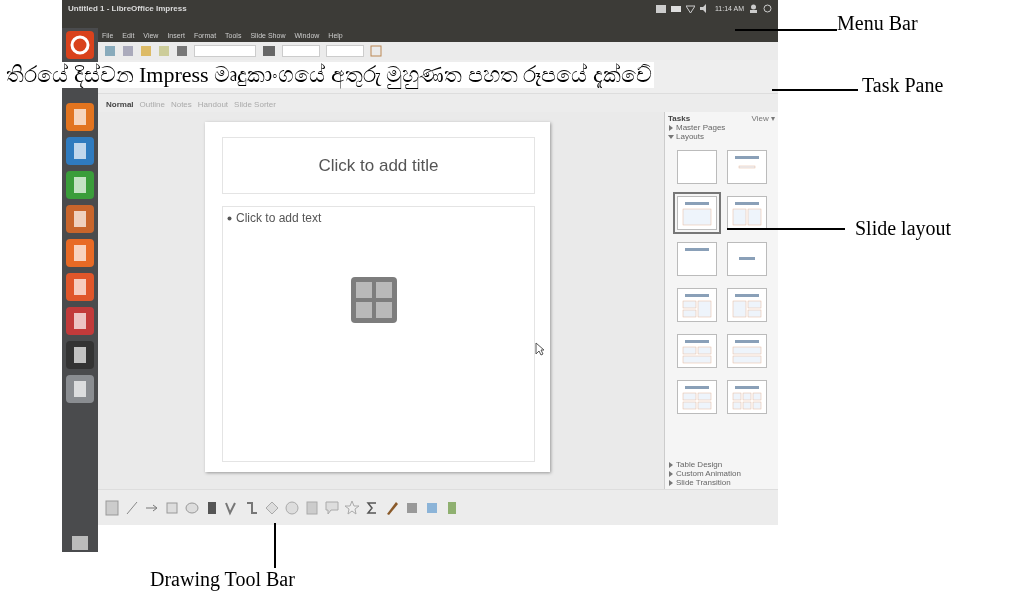  Describe the element at coordinates (721, 127) in the screenshot. I see `panel-section: Master Pages` at that location.